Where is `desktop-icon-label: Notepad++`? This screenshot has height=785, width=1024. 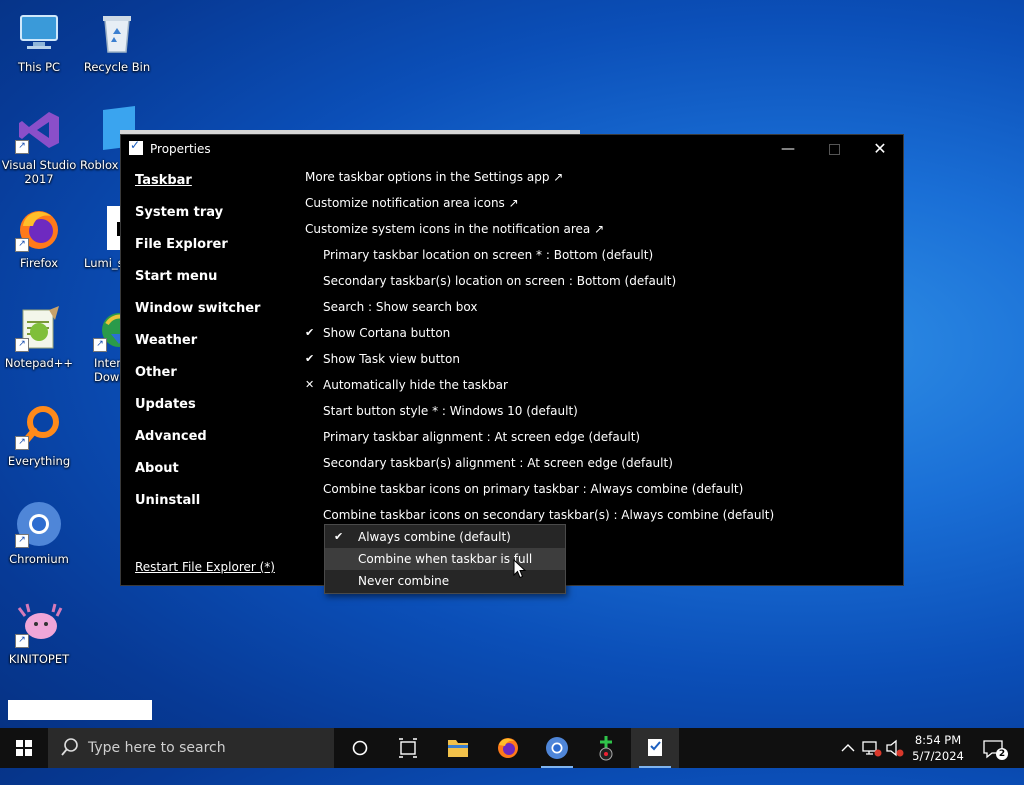 desktop-icon-label: Notepad++ is located at coordinates (39, 363).